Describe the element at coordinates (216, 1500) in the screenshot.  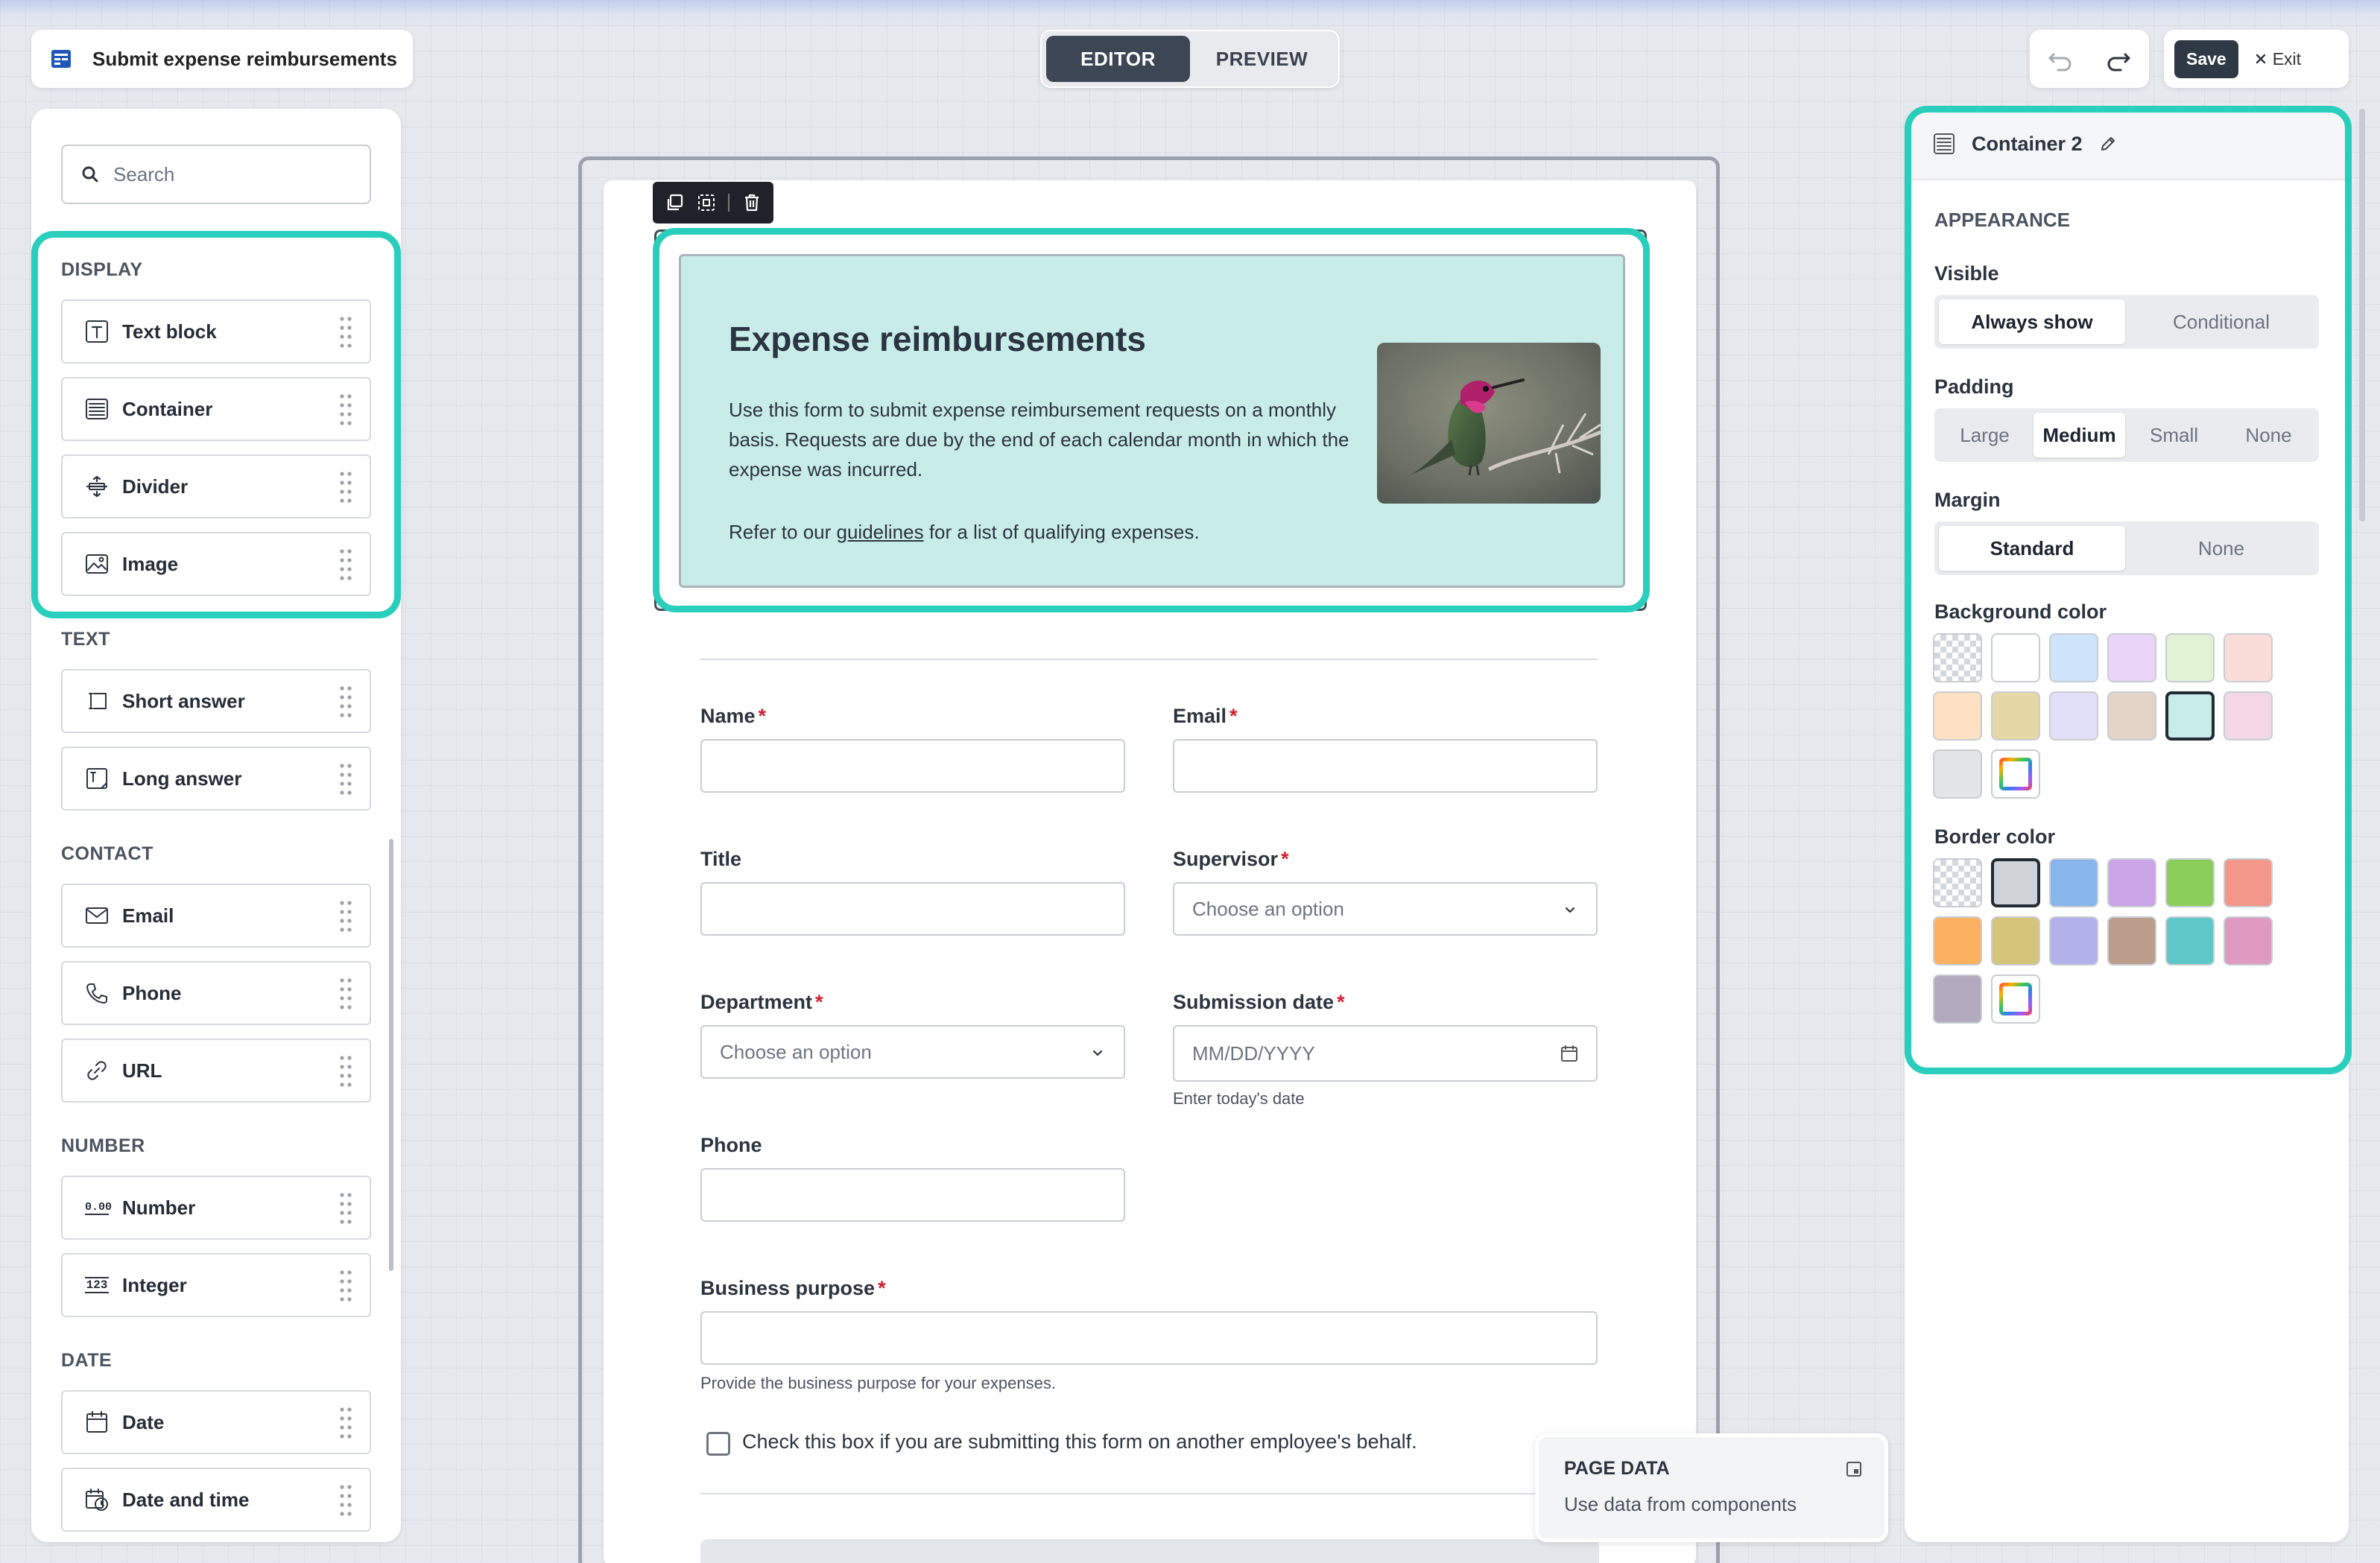
I see `palette-item-date-and-time: Date and time` at that location.